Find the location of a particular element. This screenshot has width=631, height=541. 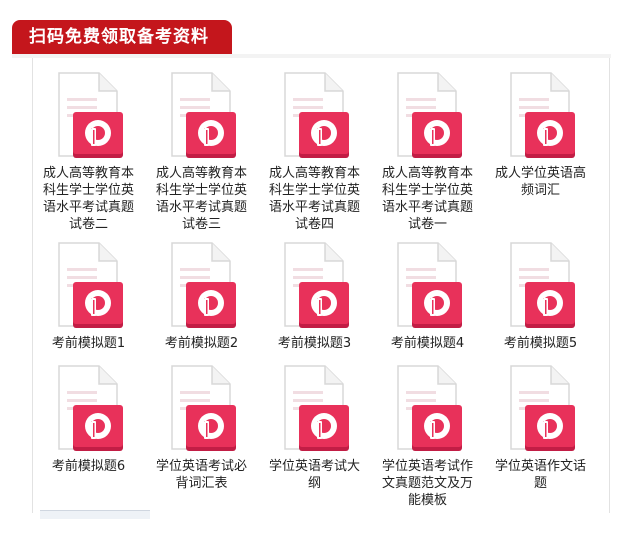

file-item: 成人高等教育本科生学士学位英语水平考试真题试卷二 is located at coordinates (88, 155).